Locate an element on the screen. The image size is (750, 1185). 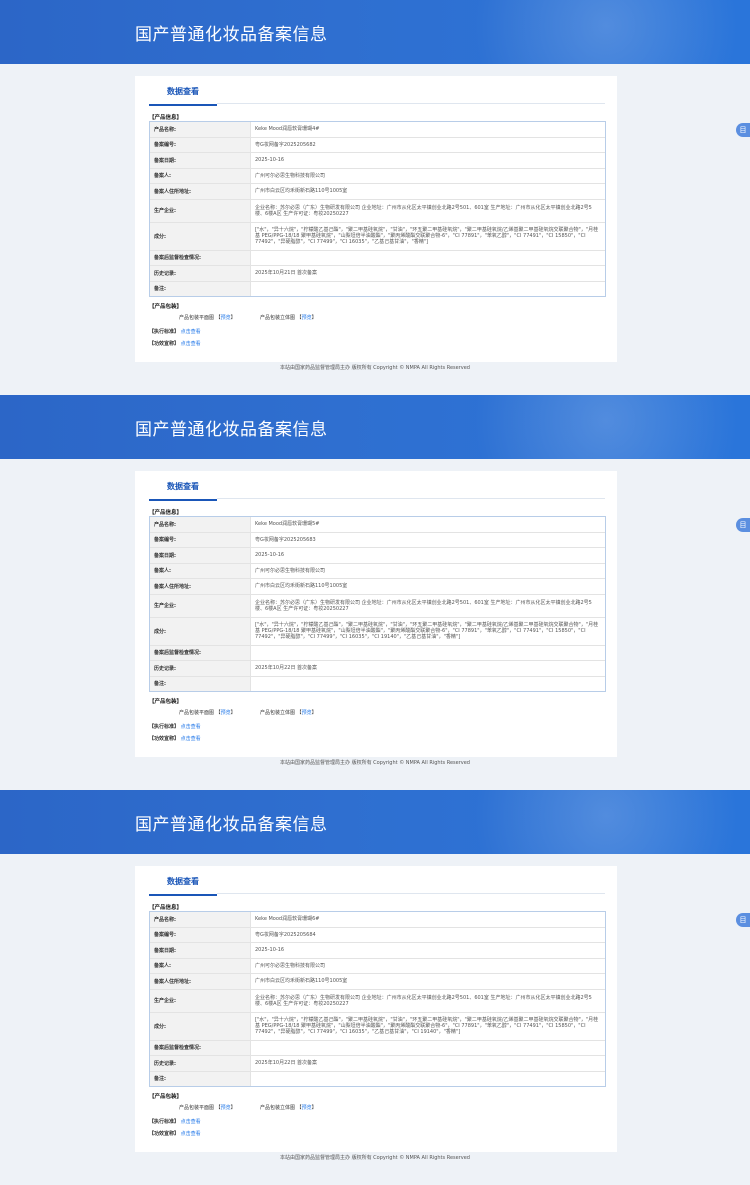
value-name: Keke Mood润唇软膏珊瑚4# is located at coordinates (427, 130).